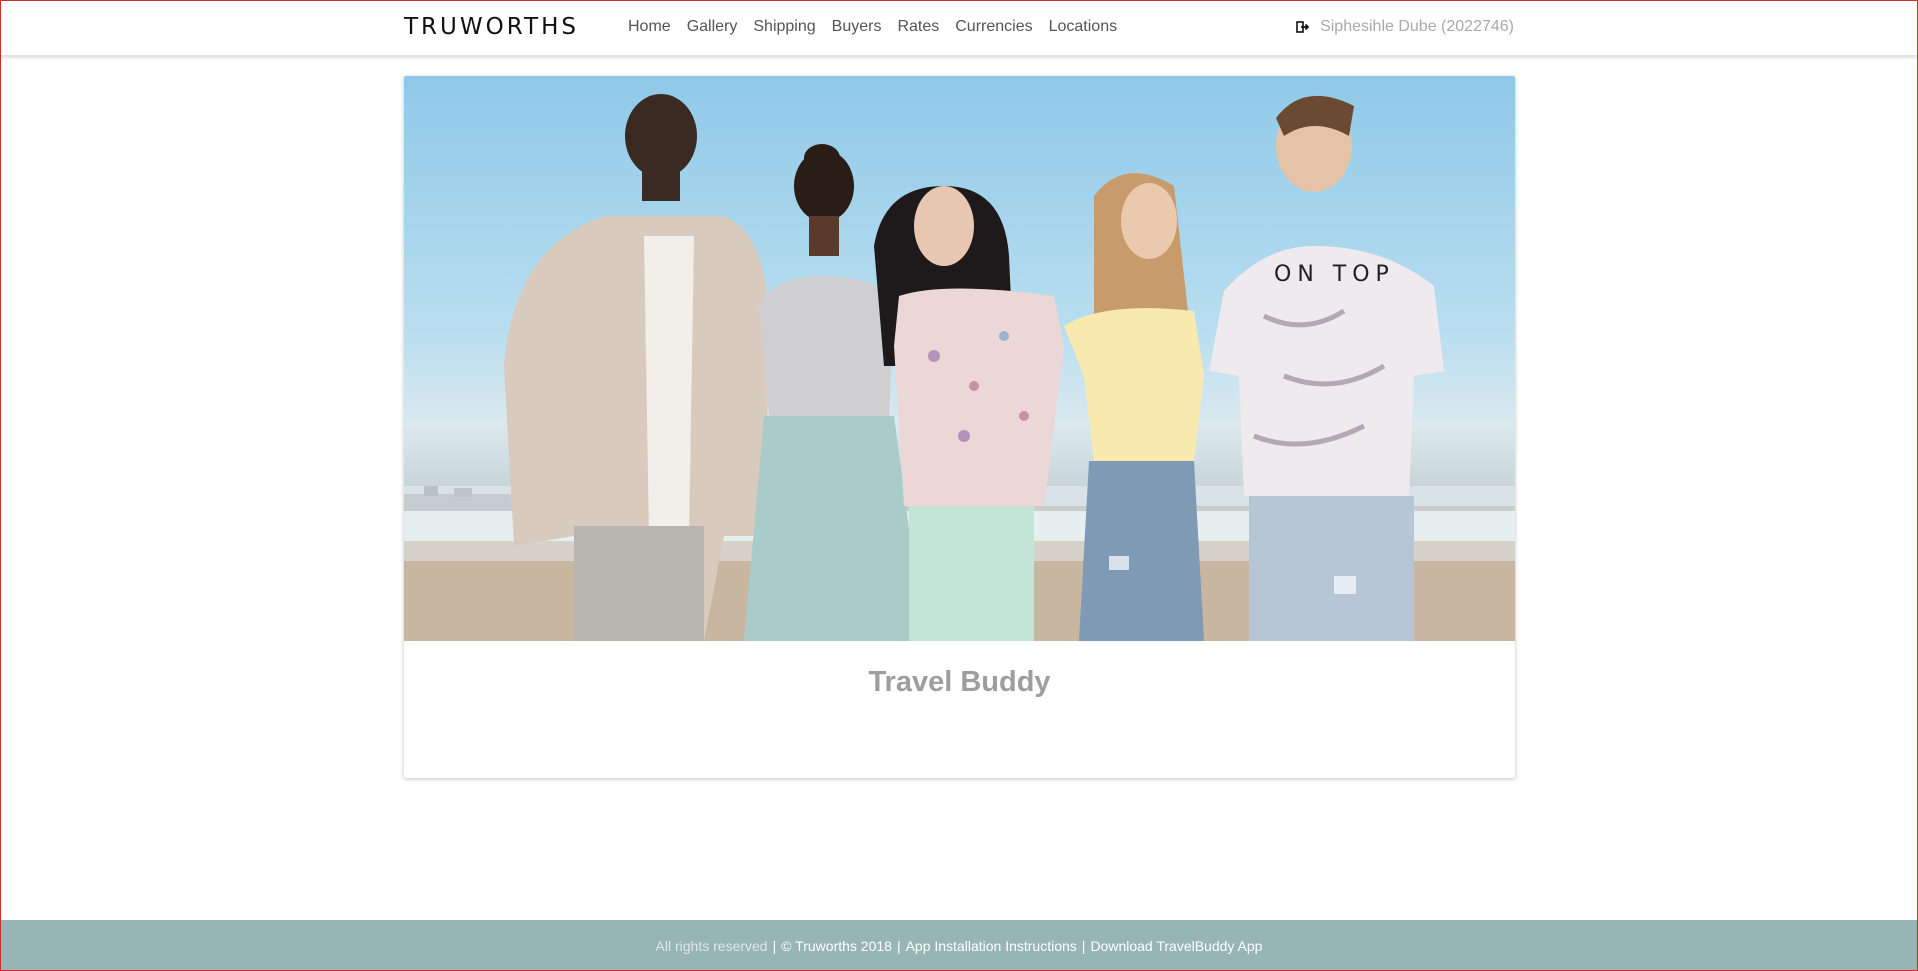  Describe the element at coordinates (1334, 274) in the screenshot. I see `svg-text: ON TOP` at that location.